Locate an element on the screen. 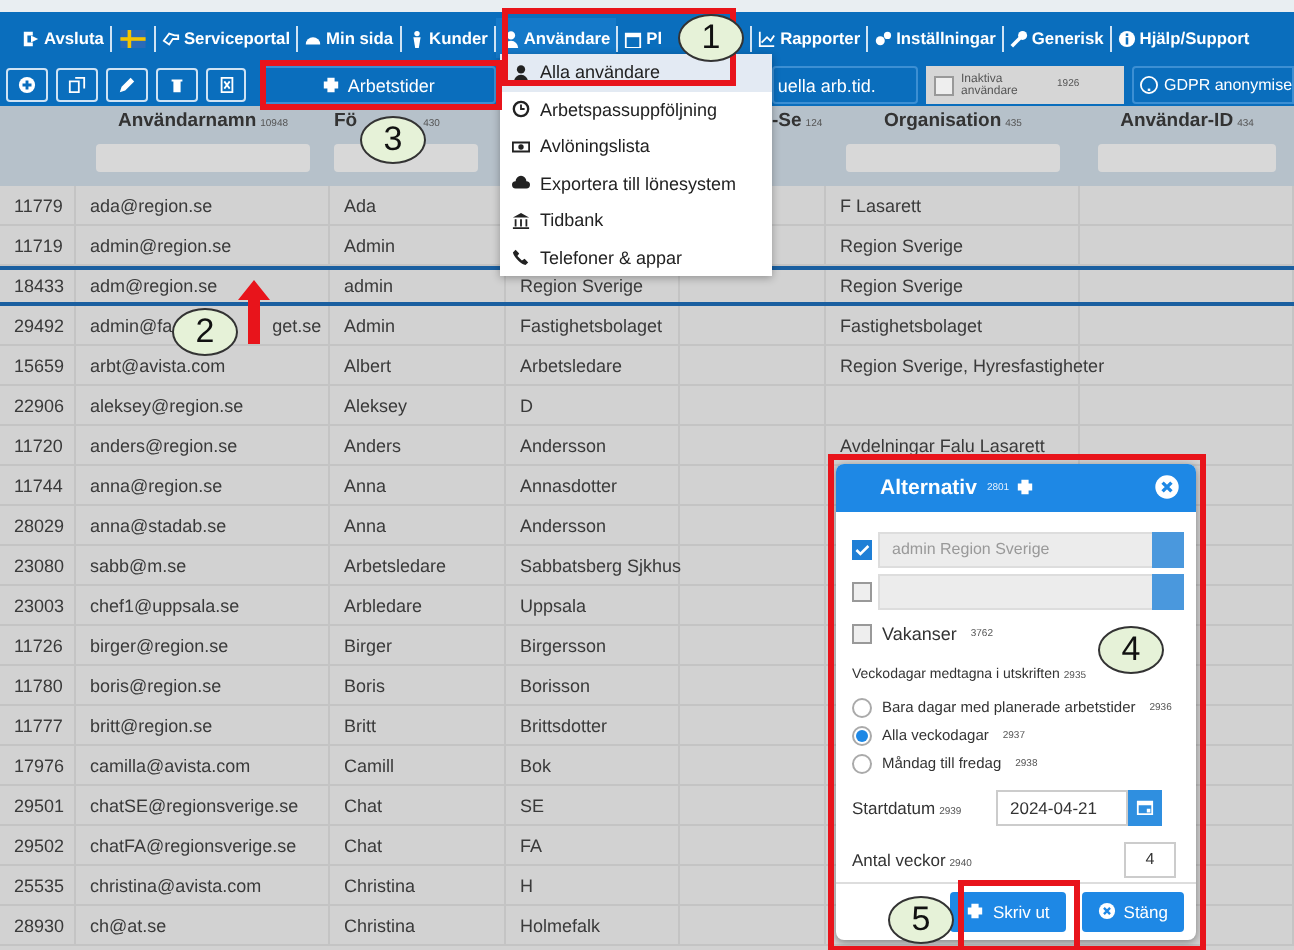 Image resolution: width=1294 pixels, height=950 pixels. table-cell: sabb@m.se is located at coordinates (138, 565).